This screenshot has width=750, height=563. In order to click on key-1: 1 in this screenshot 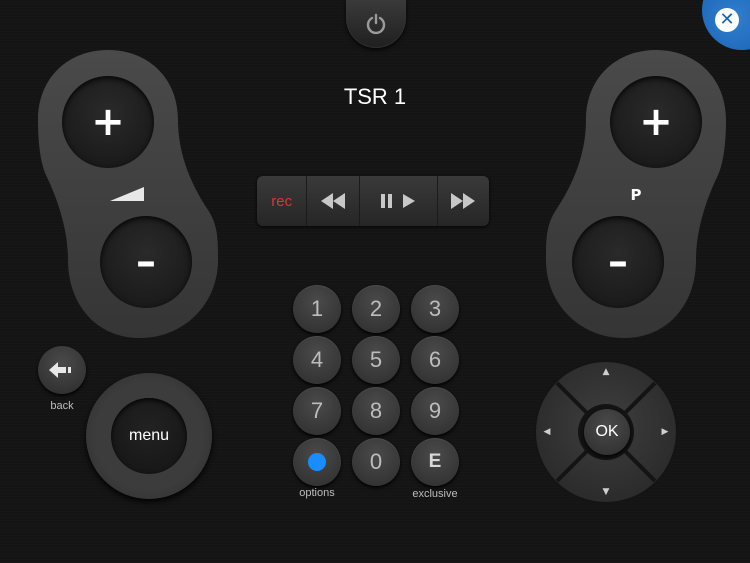, I will do `click(317, 309)`.